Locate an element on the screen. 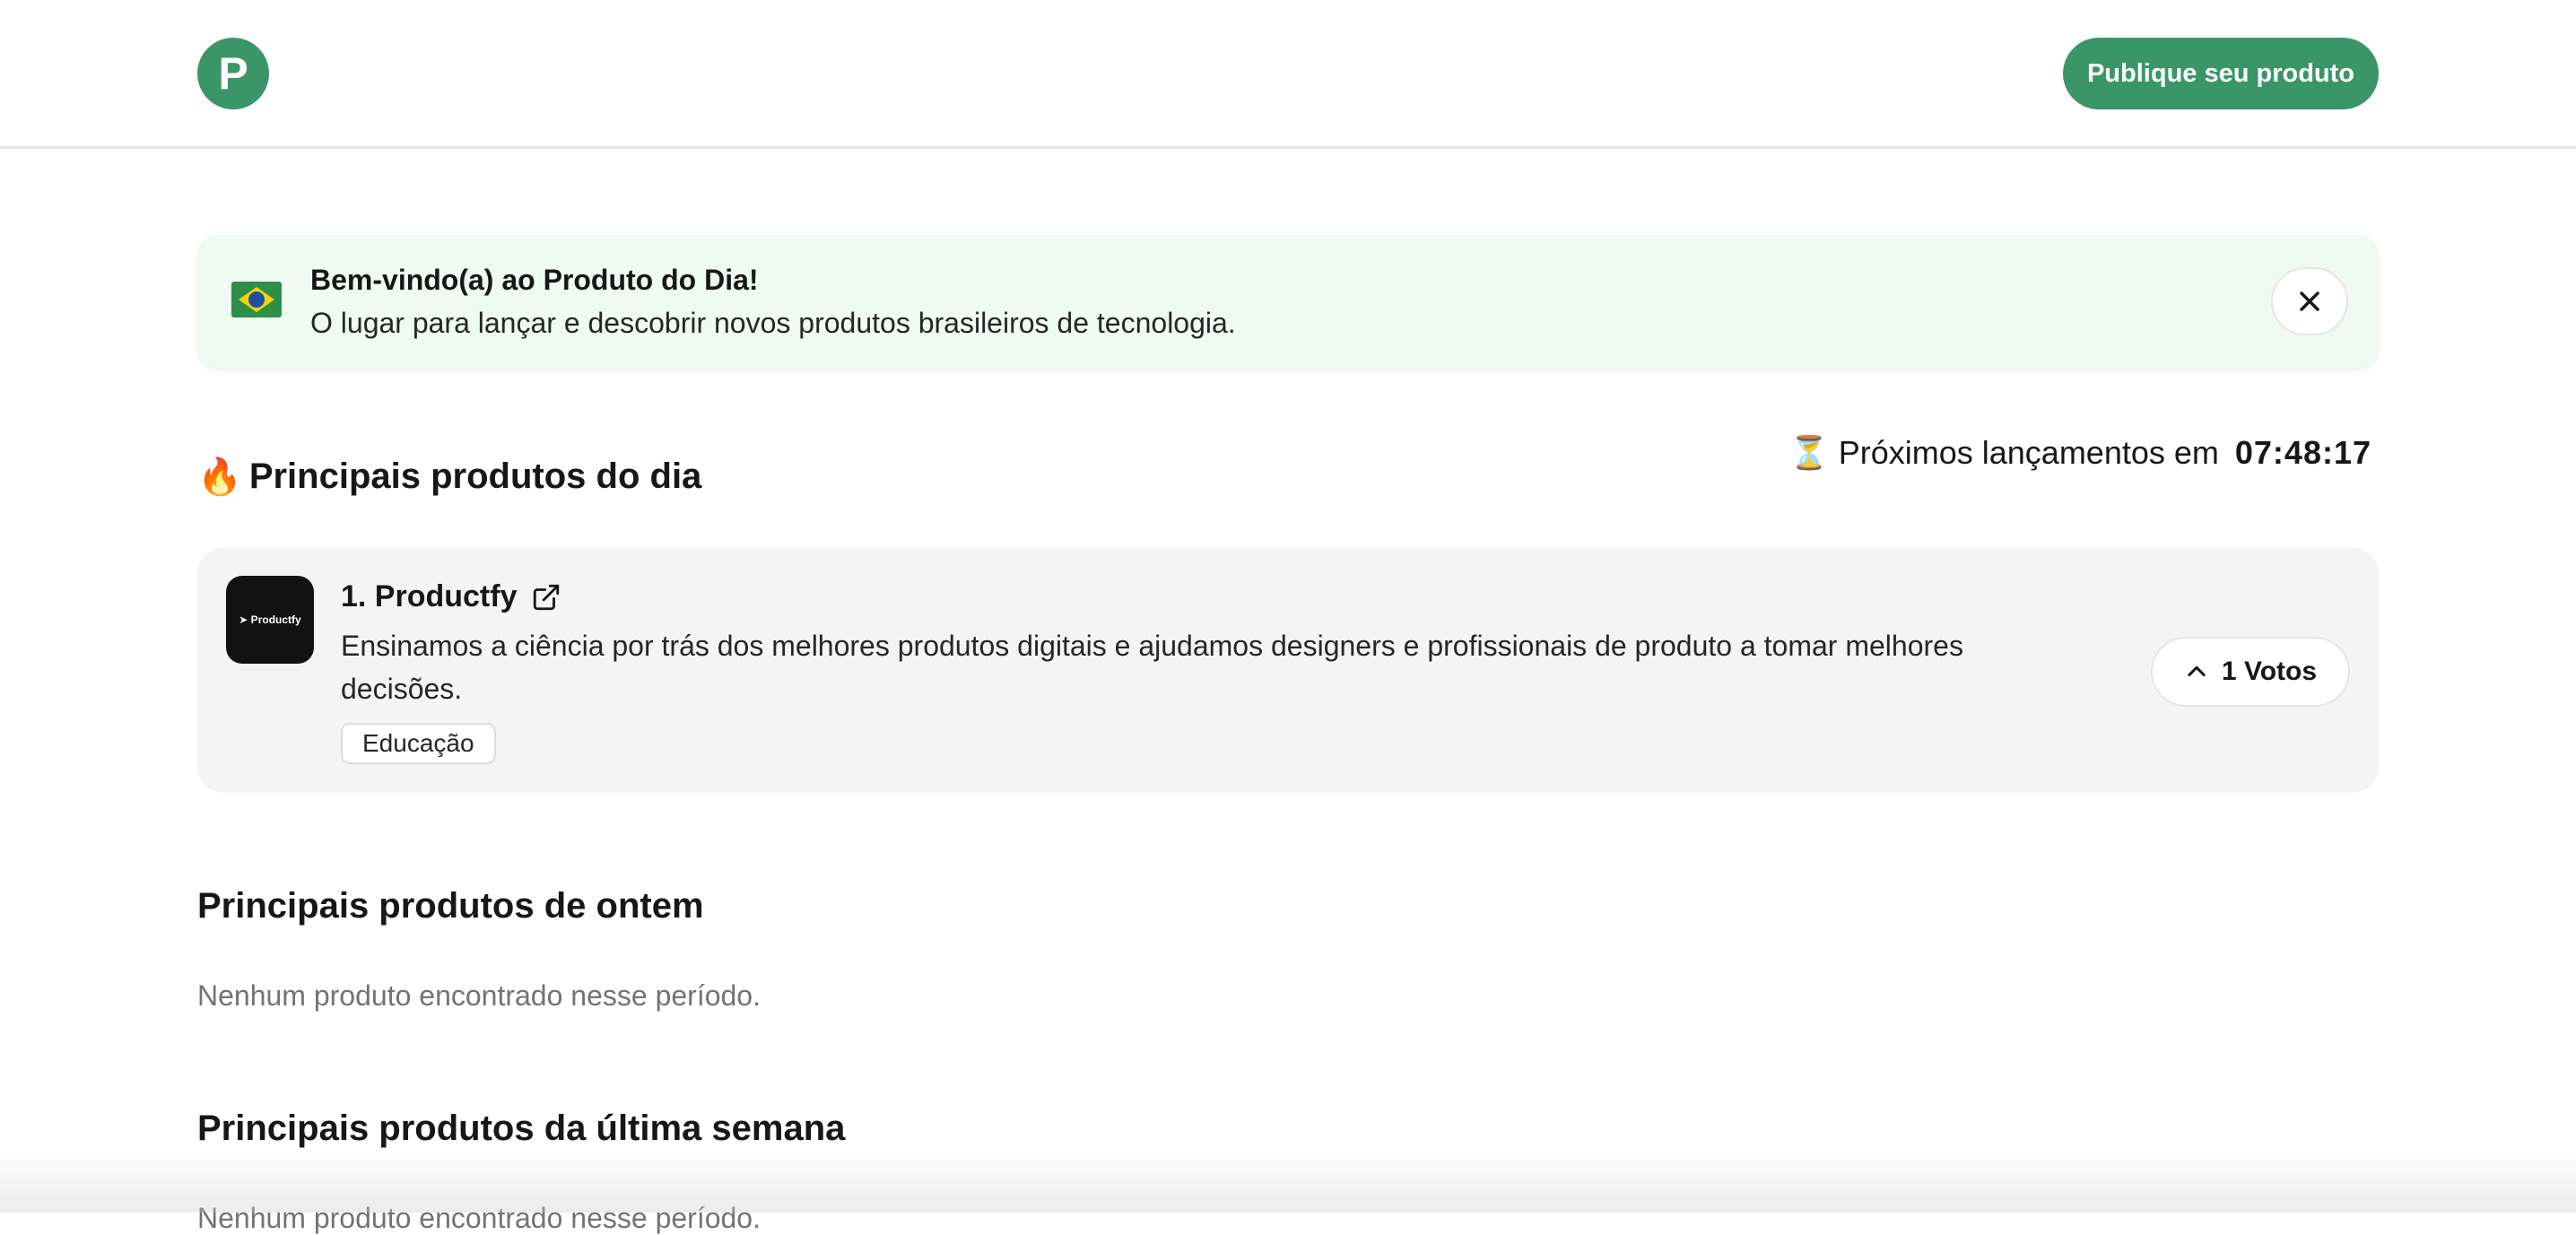  last-week-heading: Principais produtos da última semana is located at coordinates (521, 1128).